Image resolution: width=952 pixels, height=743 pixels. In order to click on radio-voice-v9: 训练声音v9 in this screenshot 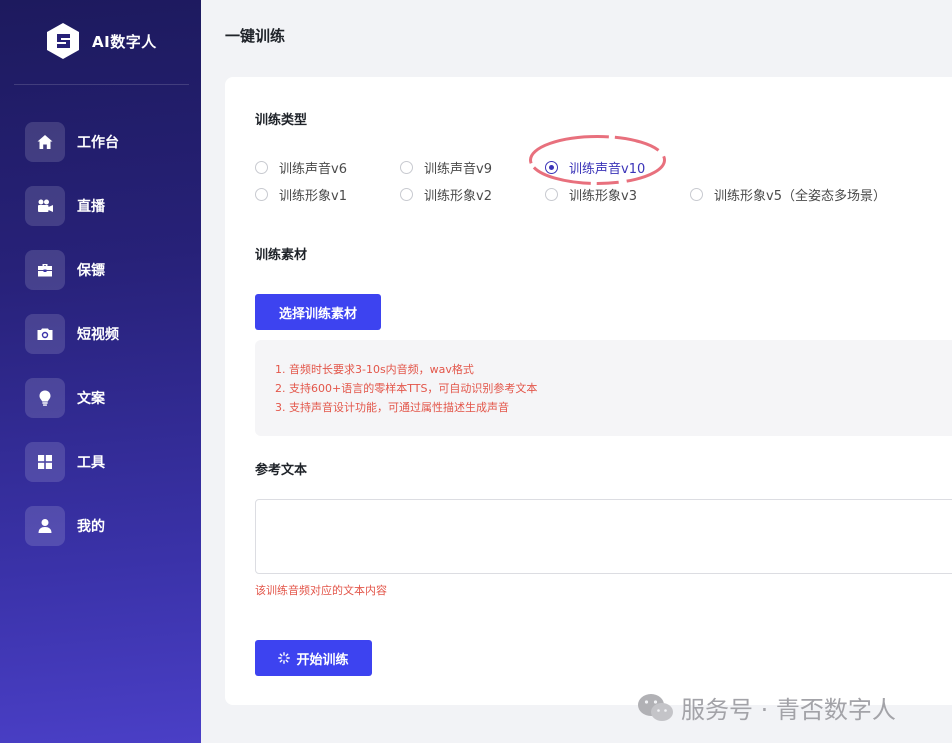, I will do `click(446, 167)`.